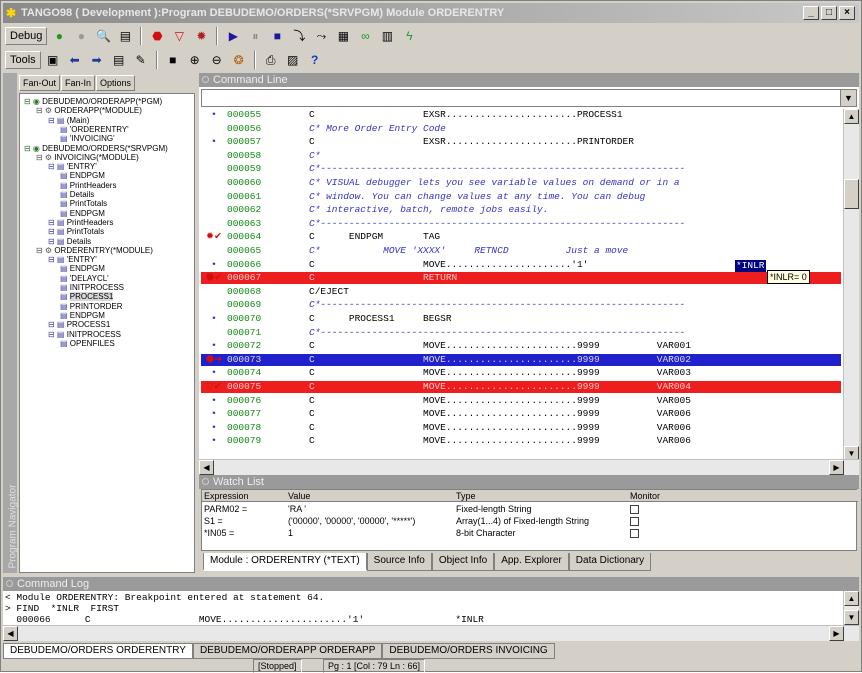  Describe the element at coordinates (271, 60) in the screenshot. I see `print-icon: ⎙` at that location.